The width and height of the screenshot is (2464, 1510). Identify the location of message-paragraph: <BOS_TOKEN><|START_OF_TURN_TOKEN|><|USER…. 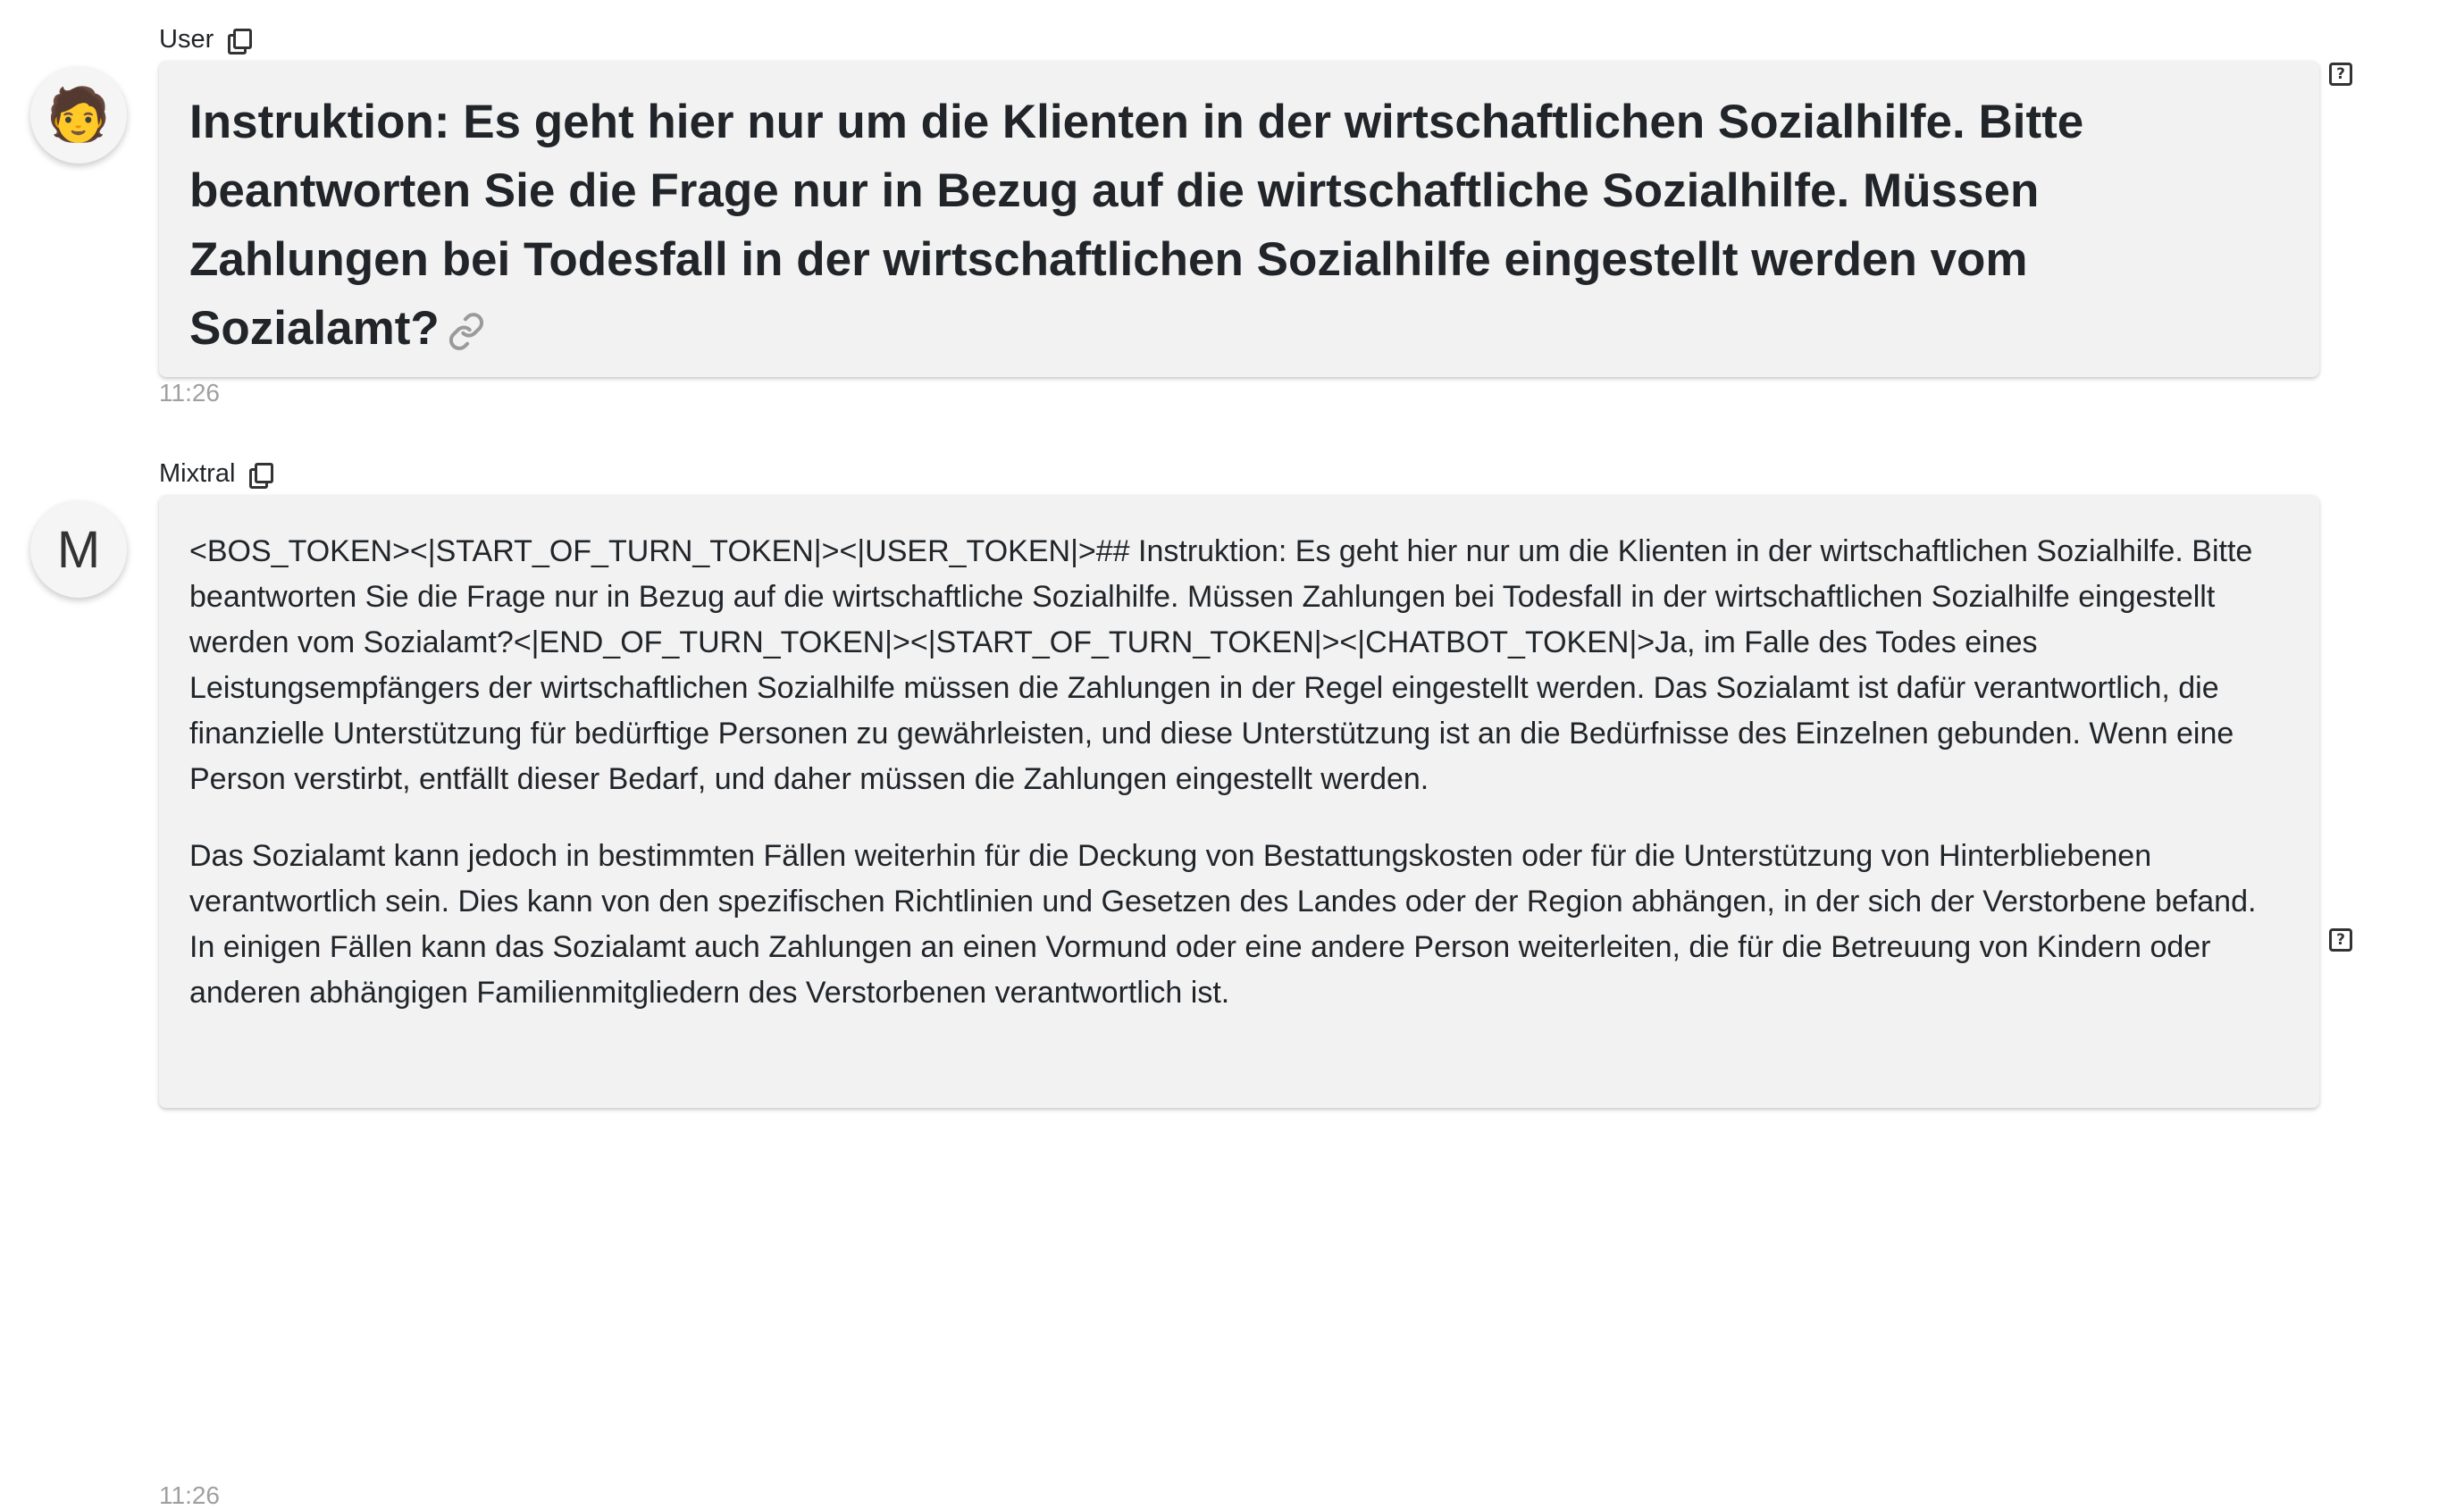
(1221, 665).